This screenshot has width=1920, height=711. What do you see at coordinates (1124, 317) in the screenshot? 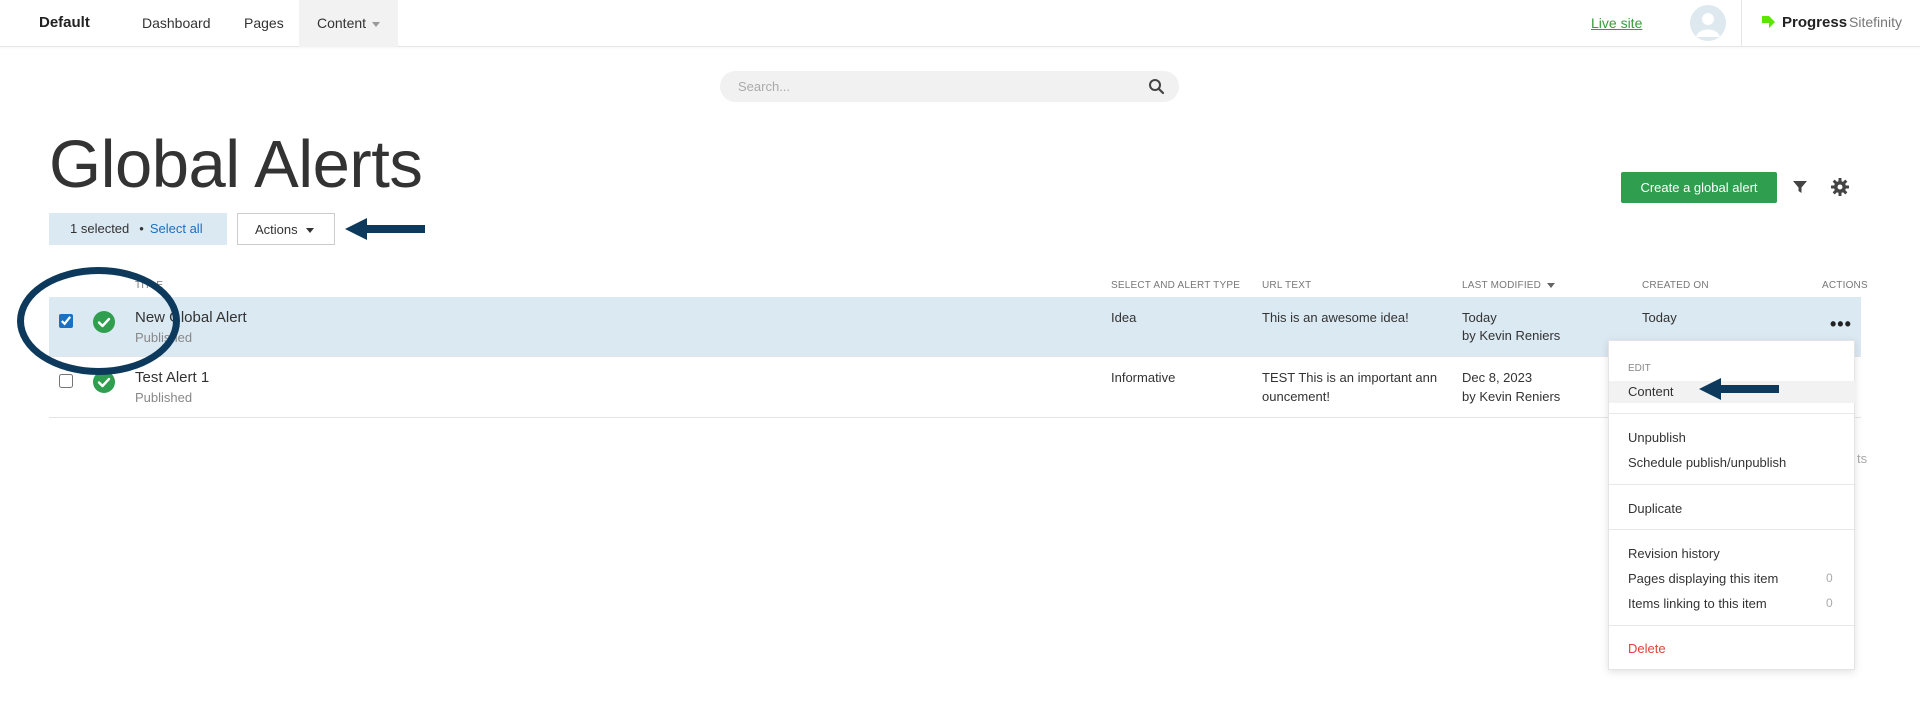
I see `row-type: Idea` at bounding box center [1124, 317].